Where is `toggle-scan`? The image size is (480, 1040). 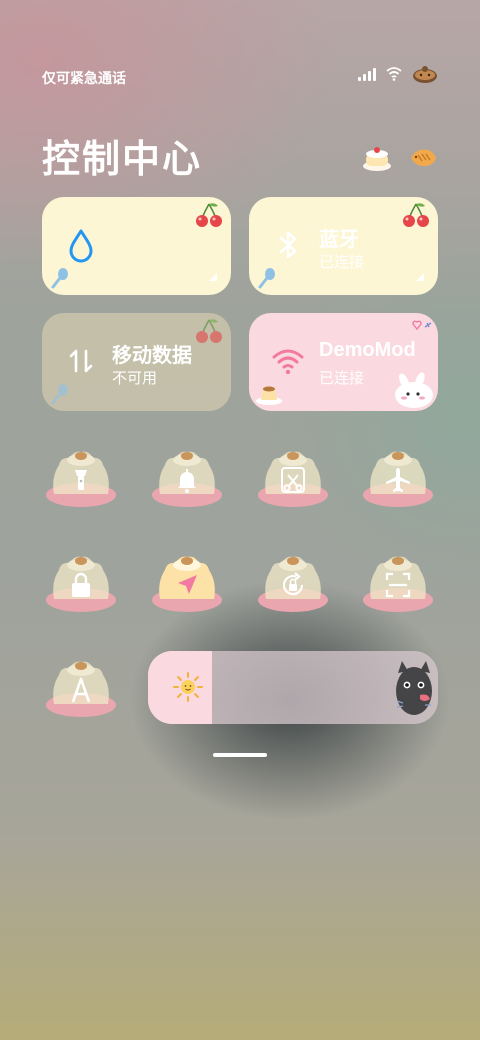 toggle-scan is located at coordinates (398, 583).